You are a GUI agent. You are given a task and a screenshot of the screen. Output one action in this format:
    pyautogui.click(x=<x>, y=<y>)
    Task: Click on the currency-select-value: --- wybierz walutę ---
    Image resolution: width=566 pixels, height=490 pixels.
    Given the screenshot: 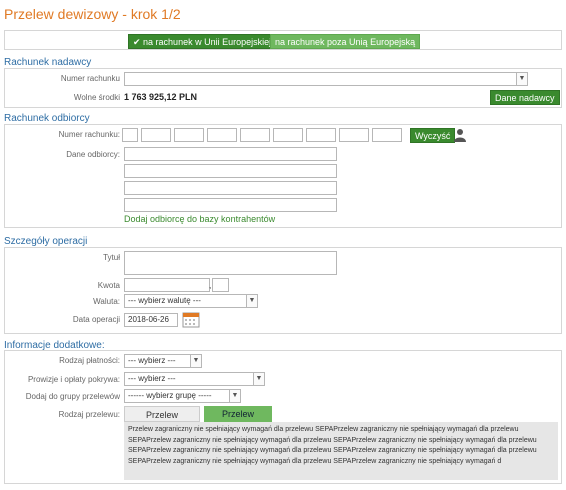 What is the action you would take?
    pyautogui.click(x=164, y=300)
    